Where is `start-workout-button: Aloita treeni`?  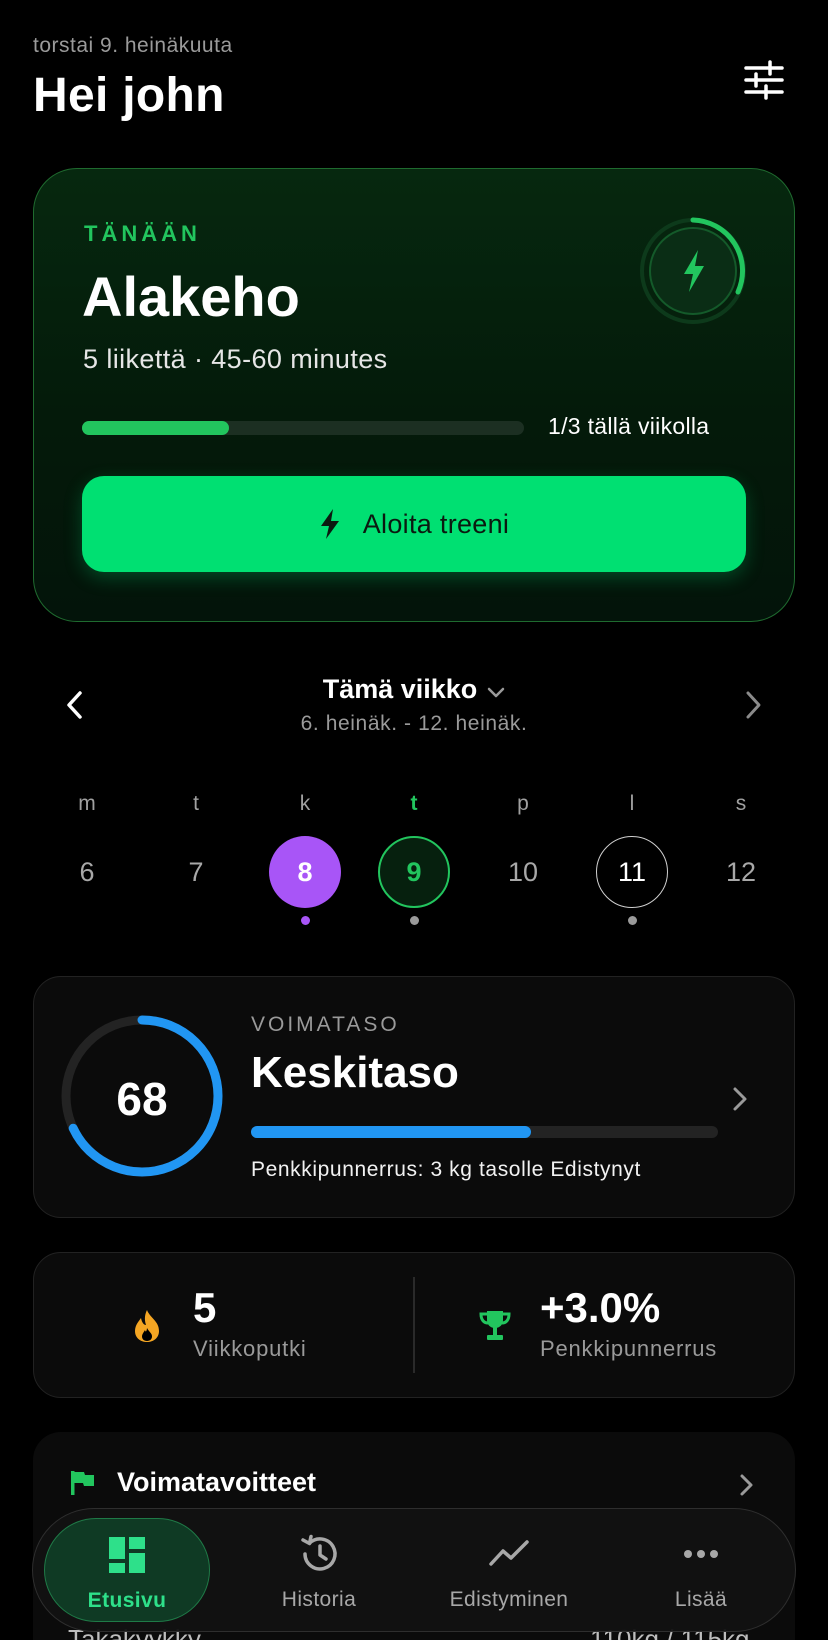 start-workout-button: Aloita treeni is located at coordinates (414, 524).